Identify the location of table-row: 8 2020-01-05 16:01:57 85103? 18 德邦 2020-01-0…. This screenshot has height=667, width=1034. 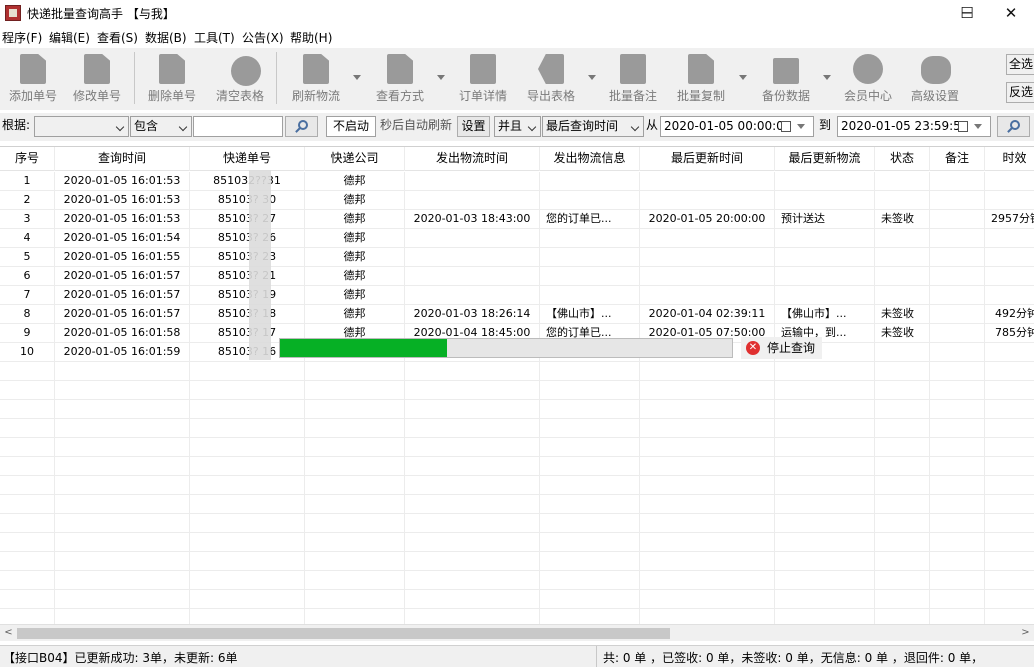
(517, 314).